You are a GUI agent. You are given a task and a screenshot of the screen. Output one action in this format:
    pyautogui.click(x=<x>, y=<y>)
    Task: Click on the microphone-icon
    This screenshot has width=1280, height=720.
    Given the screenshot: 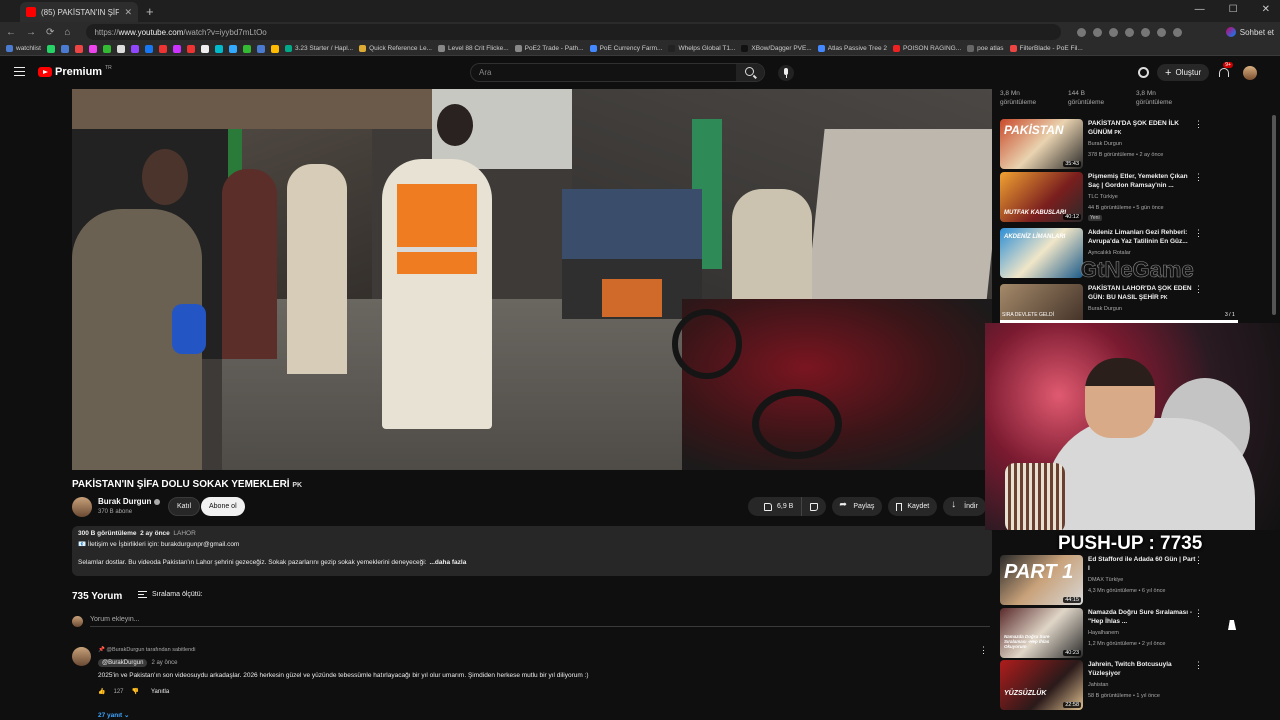 What is the action you would take?
    pyautogui.click(x=786, y=73)
    